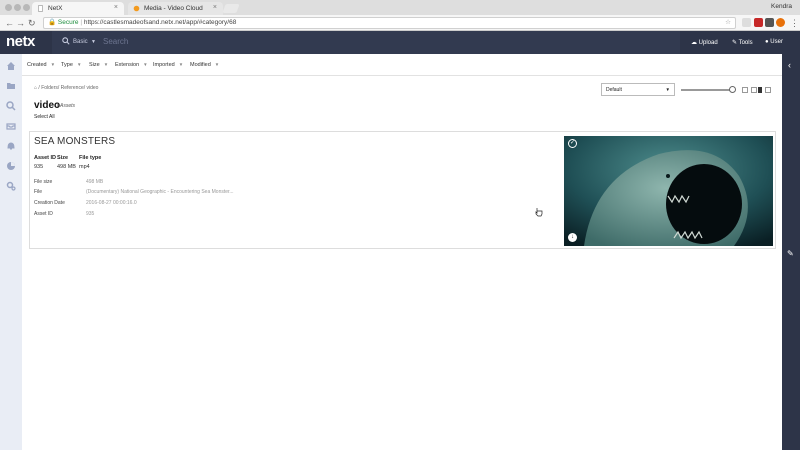  What do you see at coordinates (767, 42) in the screenshot?
I see `user-icon: ●` at bounding box center [767, 42].